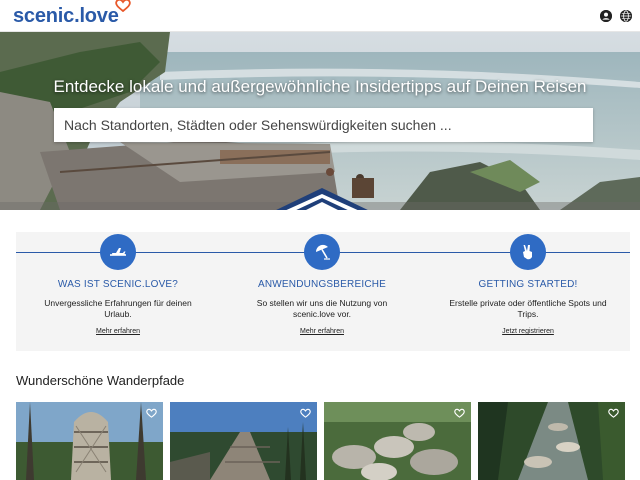 This screenshot has width=640, height=480. I want to click on site-logo: scenic. love, so click(72, 13).